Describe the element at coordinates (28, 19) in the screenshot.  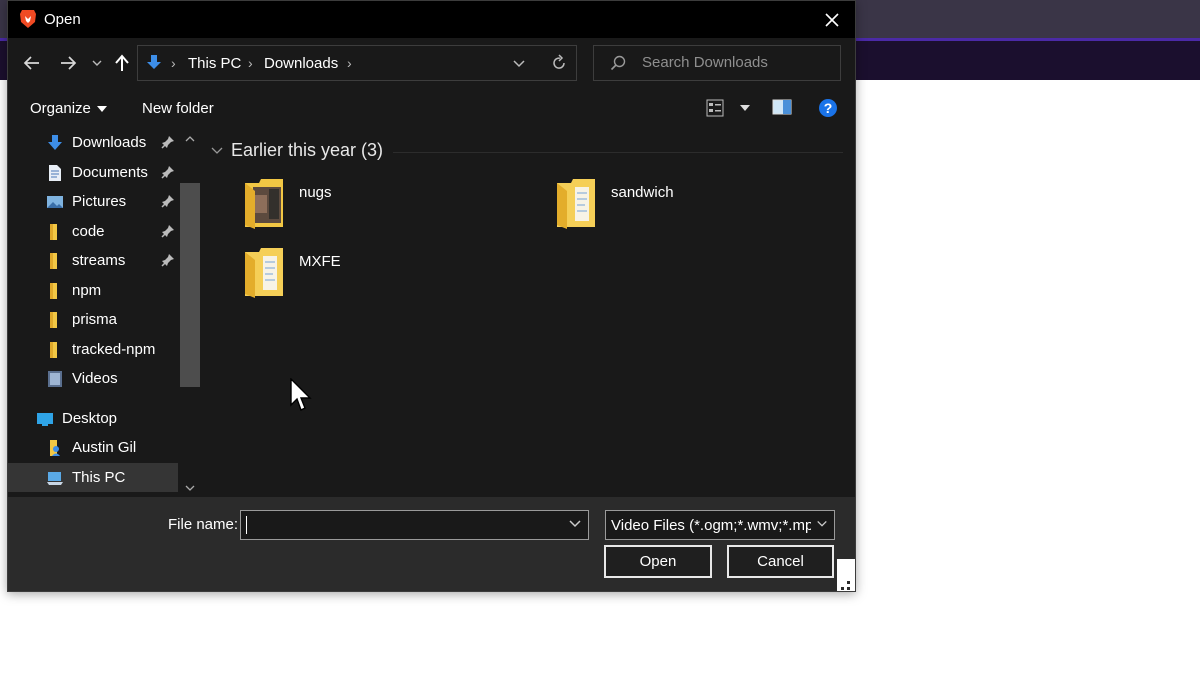
I see `brave-lion-icon` at that location.